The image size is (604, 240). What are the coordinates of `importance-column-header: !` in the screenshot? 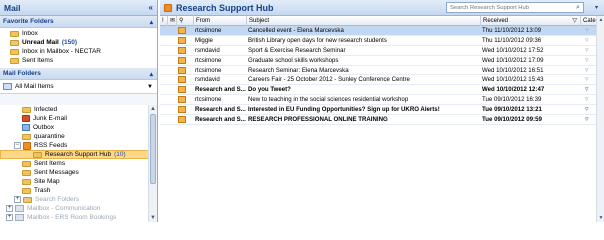 It's located at (164, 21).